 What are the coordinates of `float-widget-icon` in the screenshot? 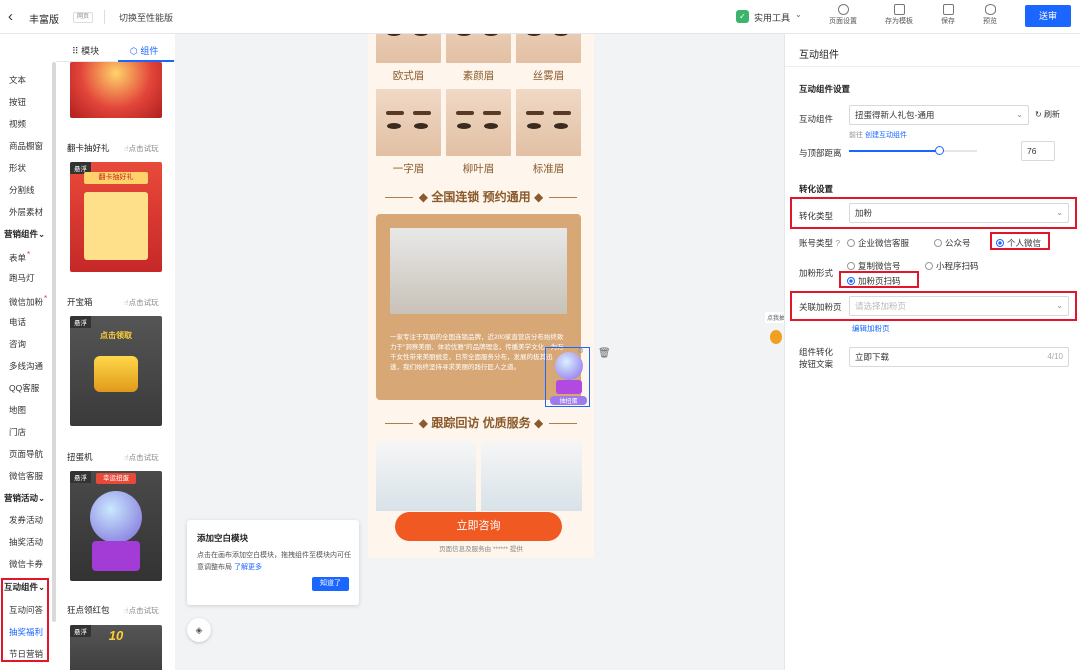 It's located at (776, 337).